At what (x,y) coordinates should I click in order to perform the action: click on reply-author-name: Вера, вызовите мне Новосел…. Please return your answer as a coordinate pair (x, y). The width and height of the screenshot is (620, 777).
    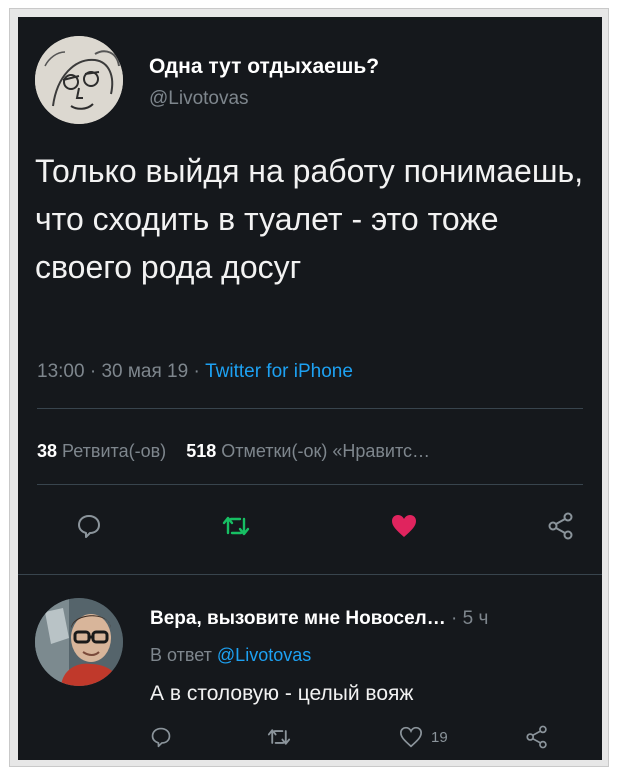
    Looking at the image, I should click on (298, 618).